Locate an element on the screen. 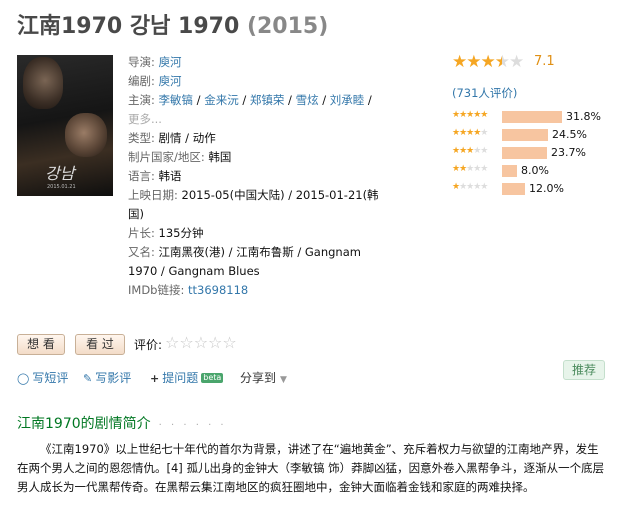 The height and width of the screenshot is (518, 624). rating-bar-percent: 23.7% is located at coordinates (568, 152).